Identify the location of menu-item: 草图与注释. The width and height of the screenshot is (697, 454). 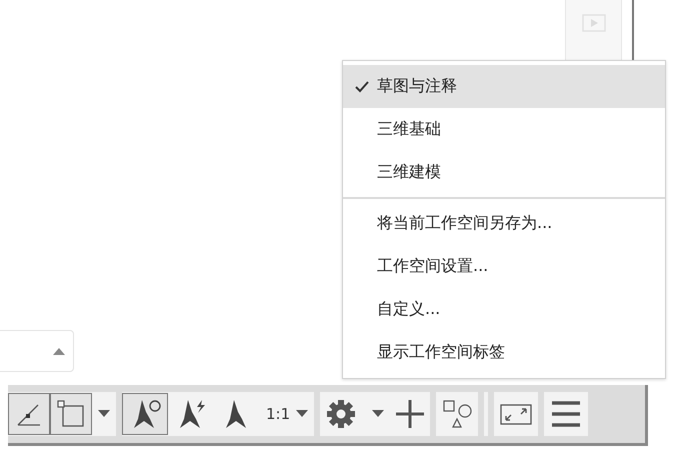
(504, 86).